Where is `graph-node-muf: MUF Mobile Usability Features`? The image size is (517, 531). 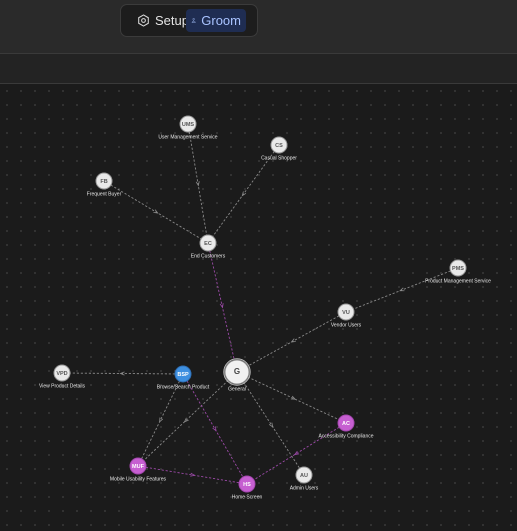
graph-node-muf: MUF Mobile Usability Features is located at coordinates (138, 470).